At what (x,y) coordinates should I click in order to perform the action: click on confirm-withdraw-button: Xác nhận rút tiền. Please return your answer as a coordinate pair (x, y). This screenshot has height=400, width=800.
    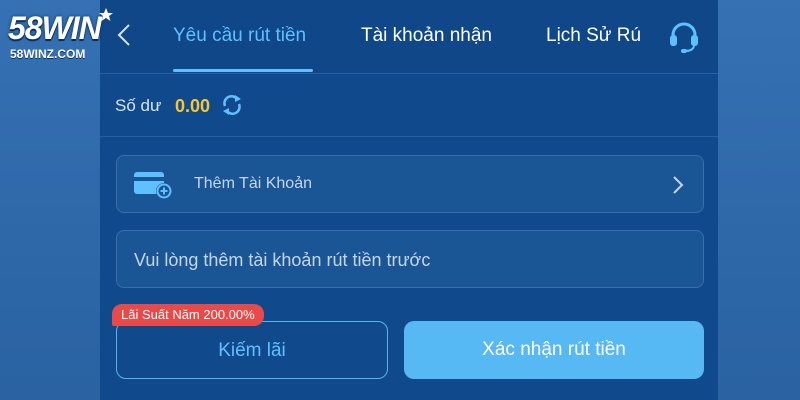
    Looking at the image, I should click on (554, 350).